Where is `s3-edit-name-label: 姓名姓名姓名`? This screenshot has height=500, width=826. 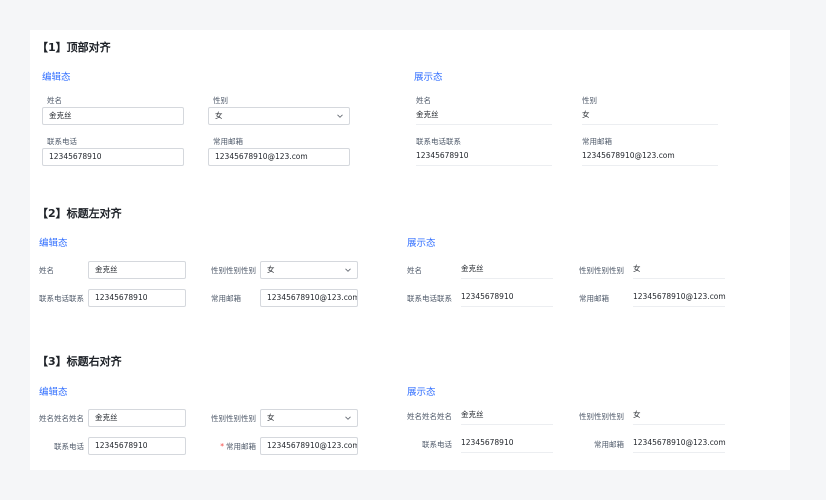
s3-edit-name-label: 姓名姓名姓名 is located at coordinates (61, 418).